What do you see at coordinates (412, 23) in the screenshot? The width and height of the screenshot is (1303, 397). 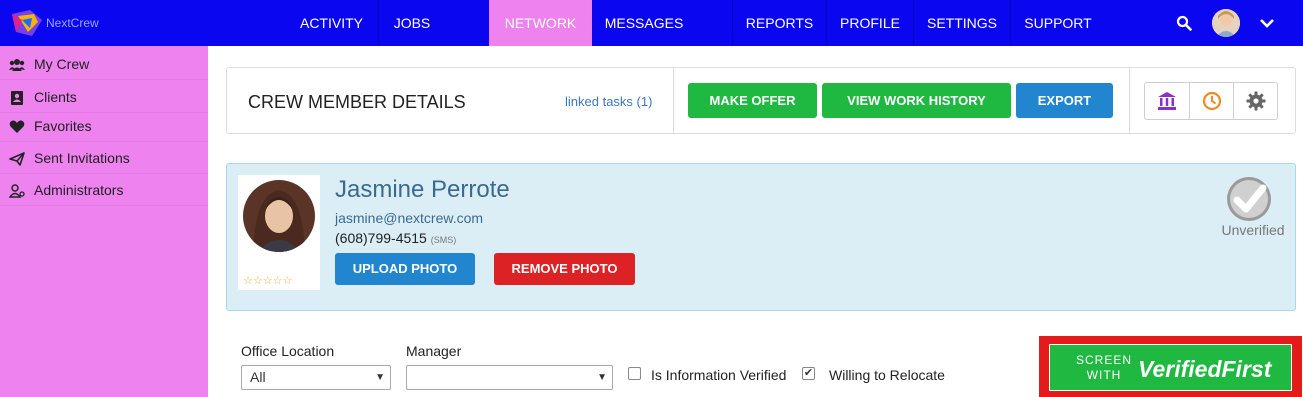 I see `nav-jobs: JOBS` at bounding box center [412, 23].